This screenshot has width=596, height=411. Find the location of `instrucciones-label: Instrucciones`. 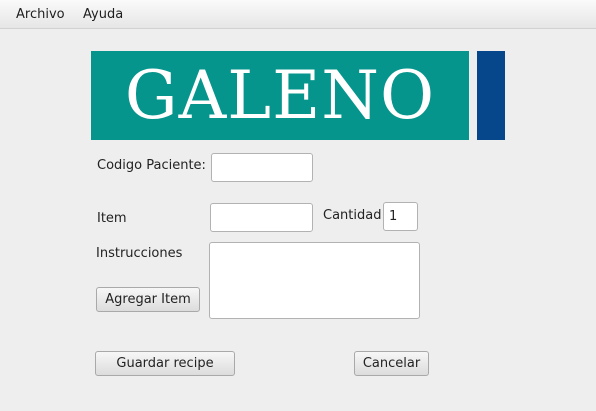

instrucciones-label: Instrucciones is located at coordinates (139, 253).